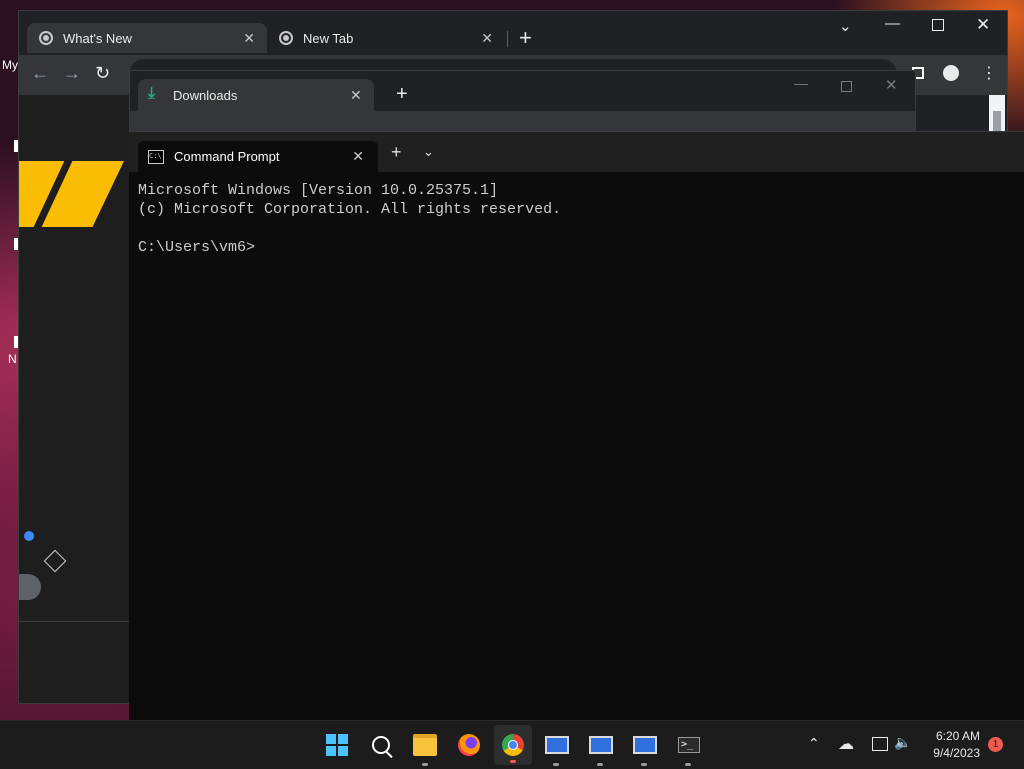  What do you see at coordinates (386, 38) in the screenshot?
I see `tab-new-tab: New Tab ✕` at bounding box center [386, 38].